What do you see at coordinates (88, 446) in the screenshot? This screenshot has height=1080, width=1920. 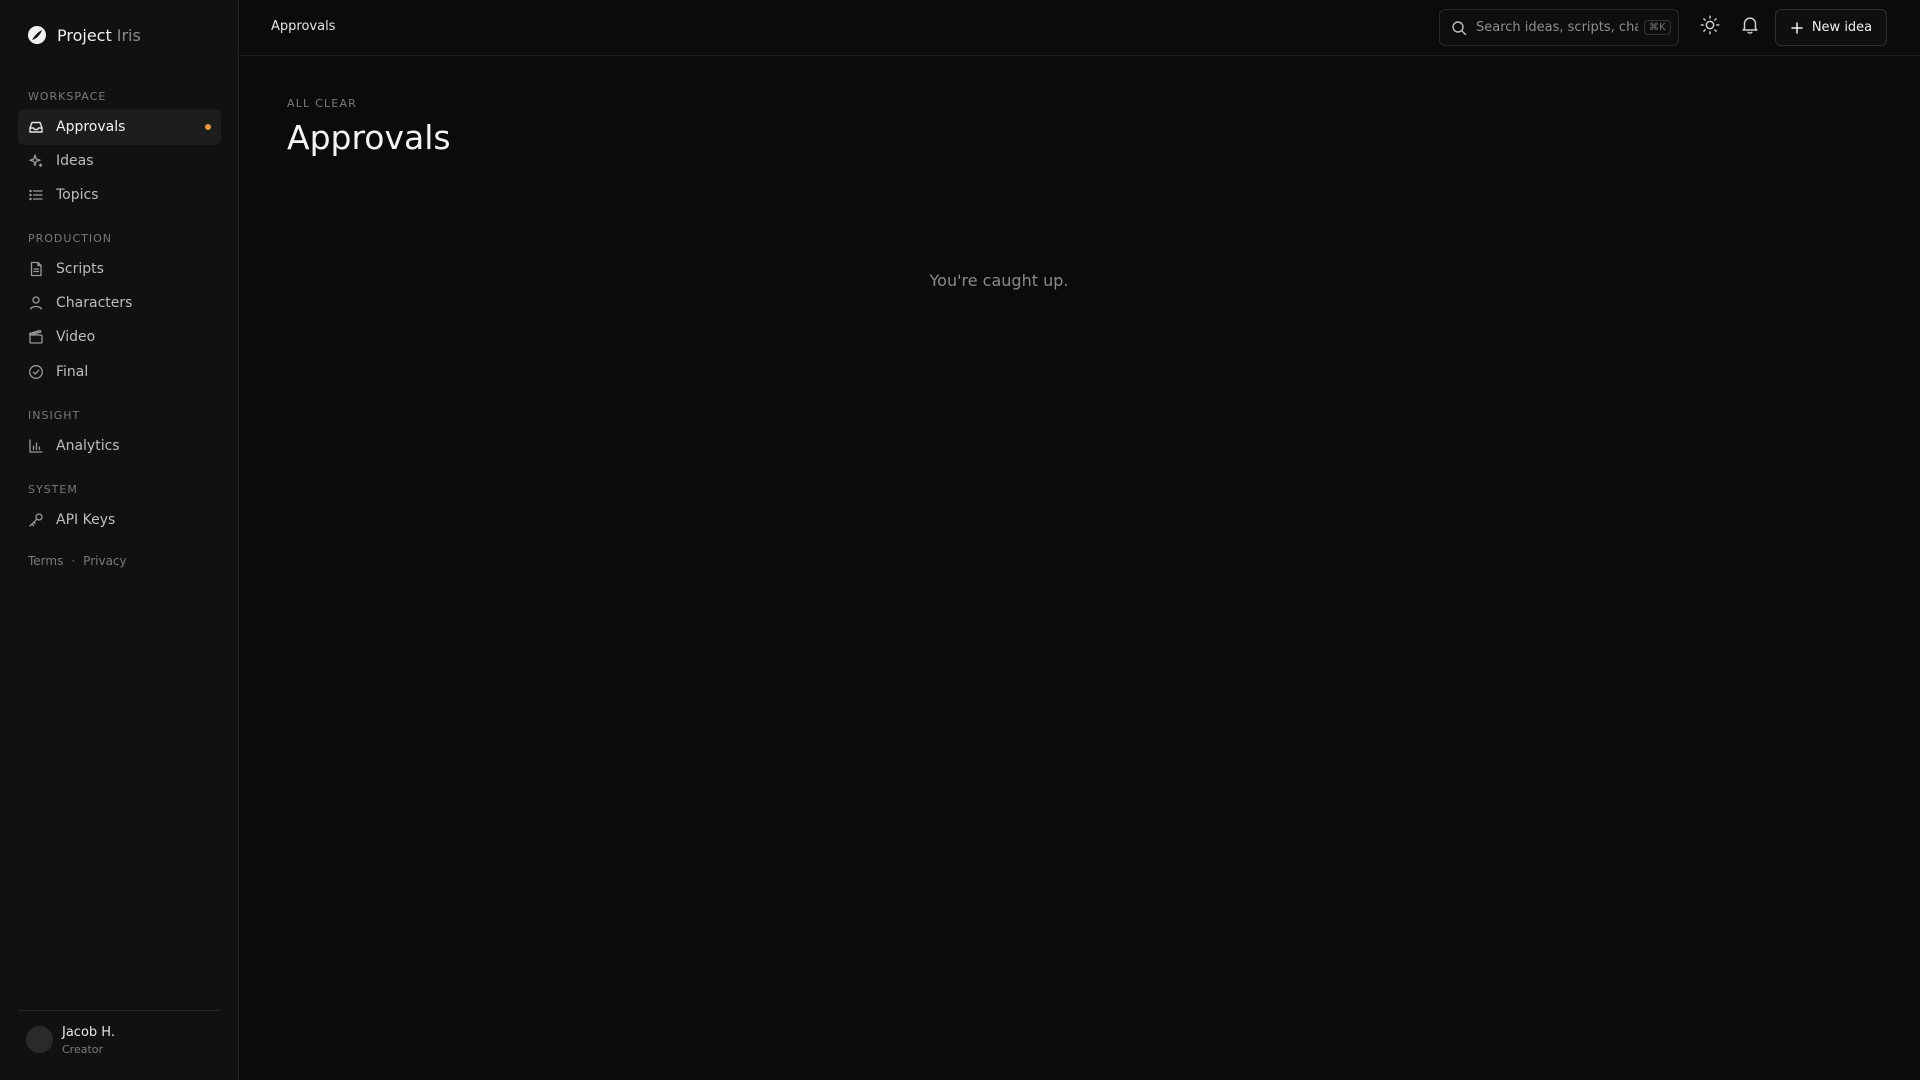 I see `sidebar-item-label: Analytics` at bounding box center [88, 446].